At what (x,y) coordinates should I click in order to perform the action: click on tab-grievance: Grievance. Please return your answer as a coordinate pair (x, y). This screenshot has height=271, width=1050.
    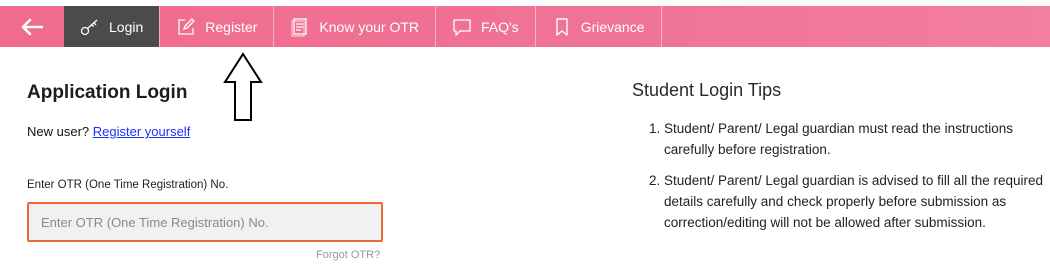
    Looking at the image, I should click on (598, 26).